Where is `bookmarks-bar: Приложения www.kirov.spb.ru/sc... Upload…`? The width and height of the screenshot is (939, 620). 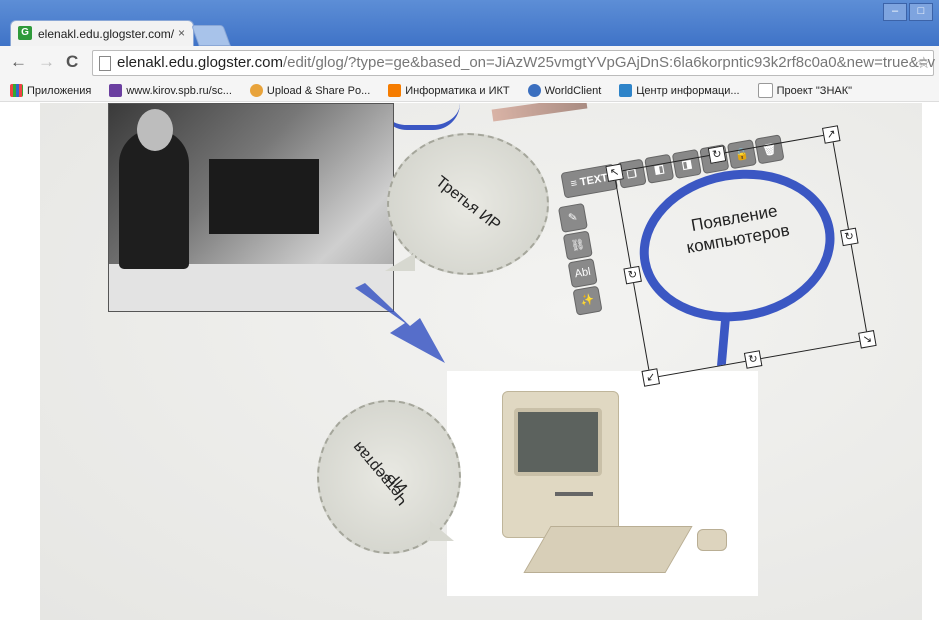 bookmarks-bar: Приложения www.kirov.spb.ru/sc... Upload… is located at coordinates (469, 91).